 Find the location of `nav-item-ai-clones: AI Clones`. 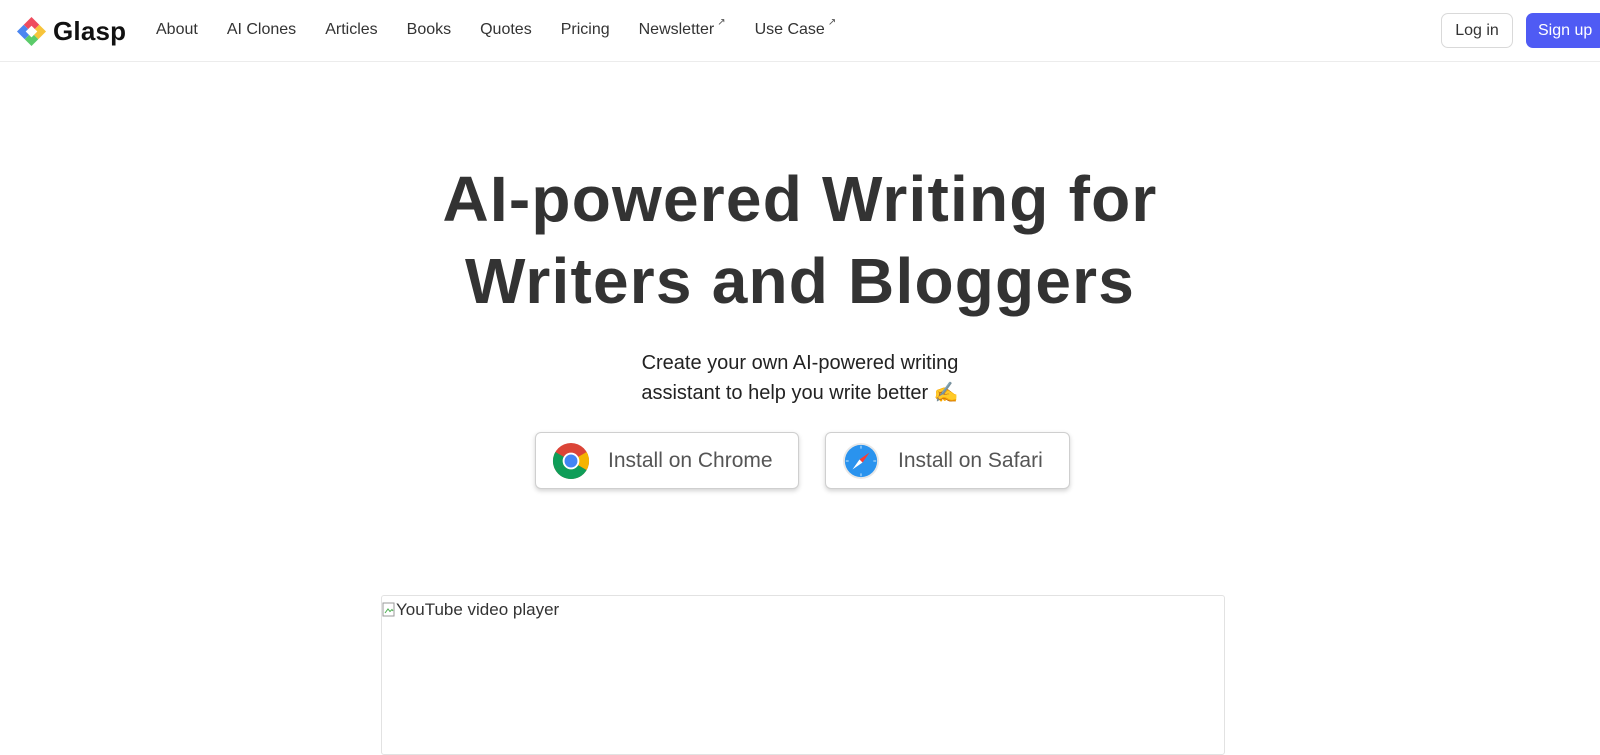

nav-item-ai-clones: AI Clones is located at coordinates (261, 30).